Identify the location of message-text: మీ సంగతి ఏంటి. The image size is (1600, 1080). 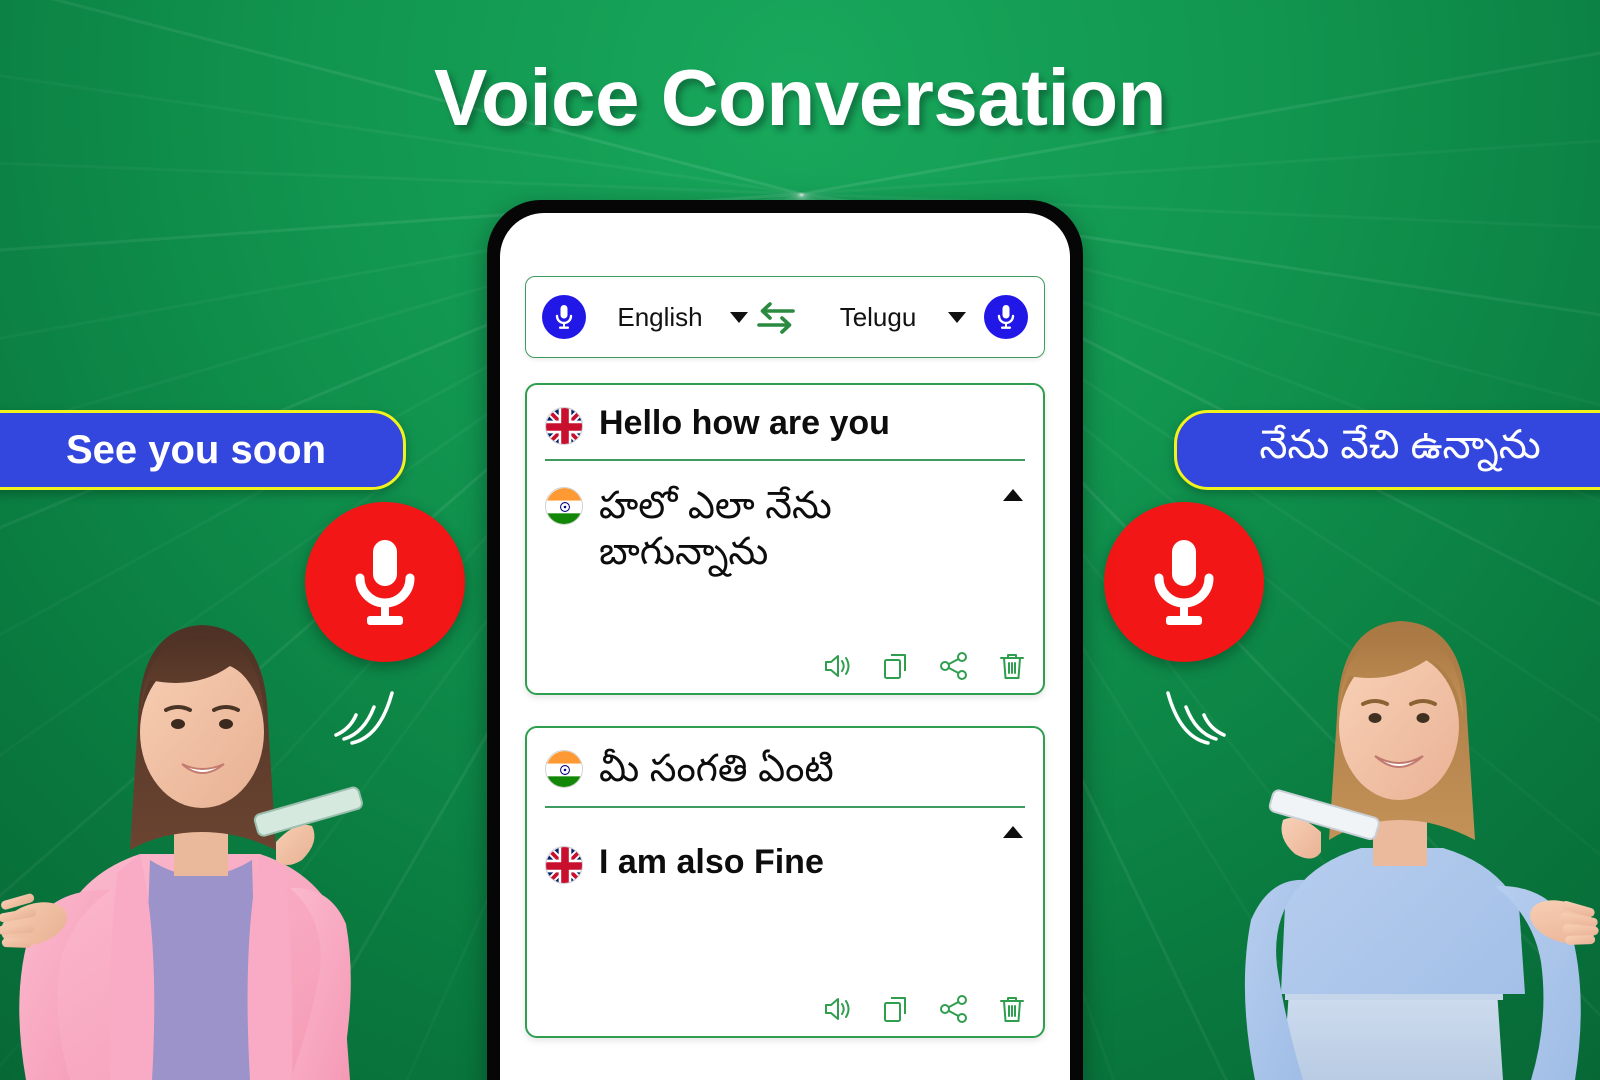
(716, 769).